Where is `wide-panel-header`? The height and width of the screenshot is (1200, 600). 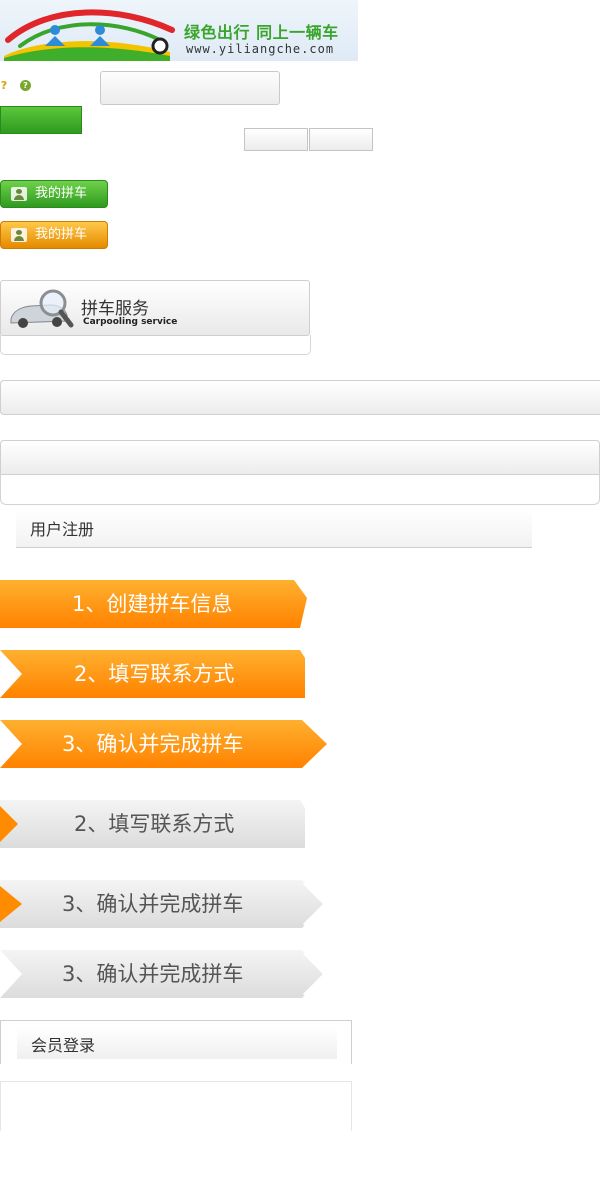
wide-panel-header is located at coordinates (300, 457).